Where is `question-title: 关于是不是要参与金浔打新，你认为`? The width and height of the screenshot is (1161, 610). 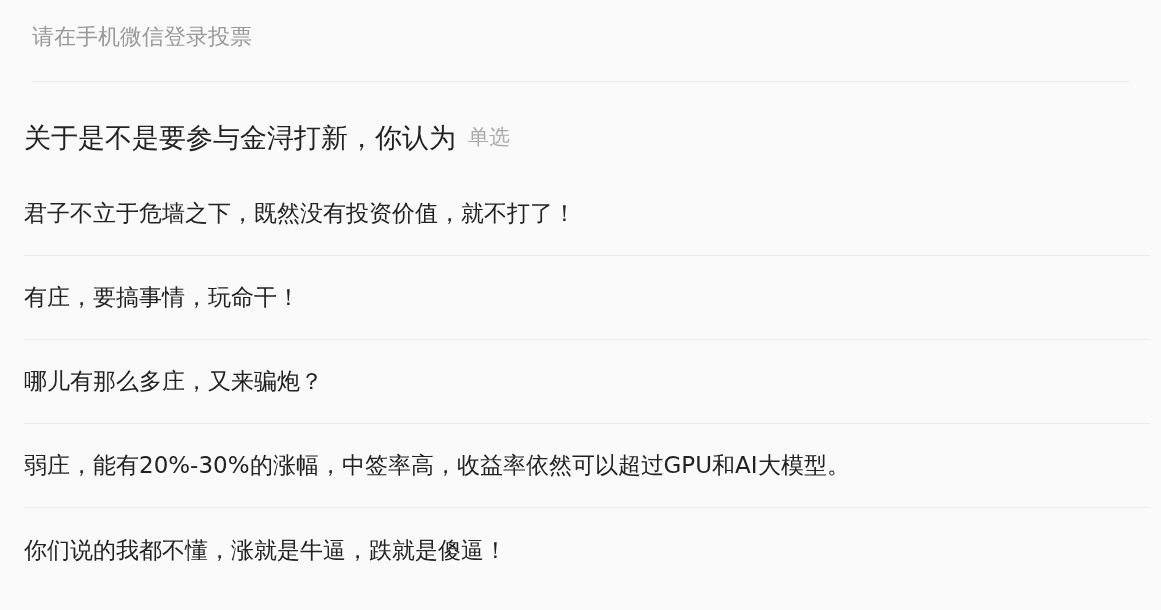
question-title: 关于是不是要参与金浔打新，你认为 is located at coordinates (240, 137).